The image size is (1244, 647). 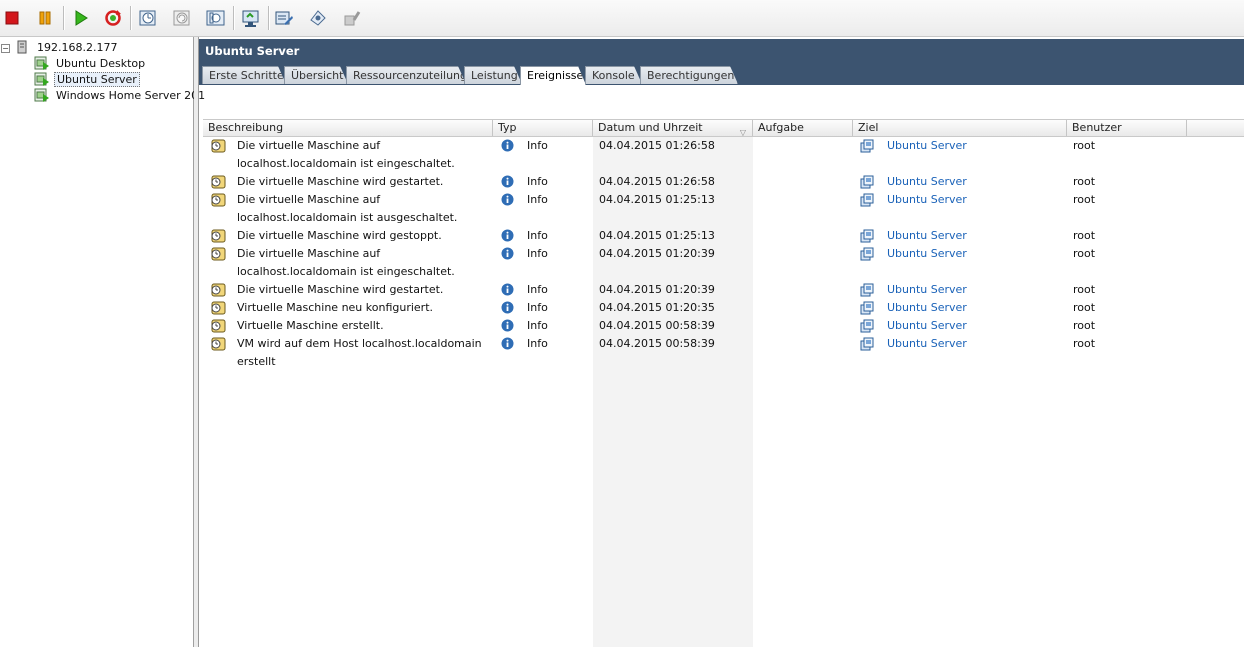 I want to click on event-description: Die virtuelle Maschine wird gestoppt., so click(x=339, y=235).